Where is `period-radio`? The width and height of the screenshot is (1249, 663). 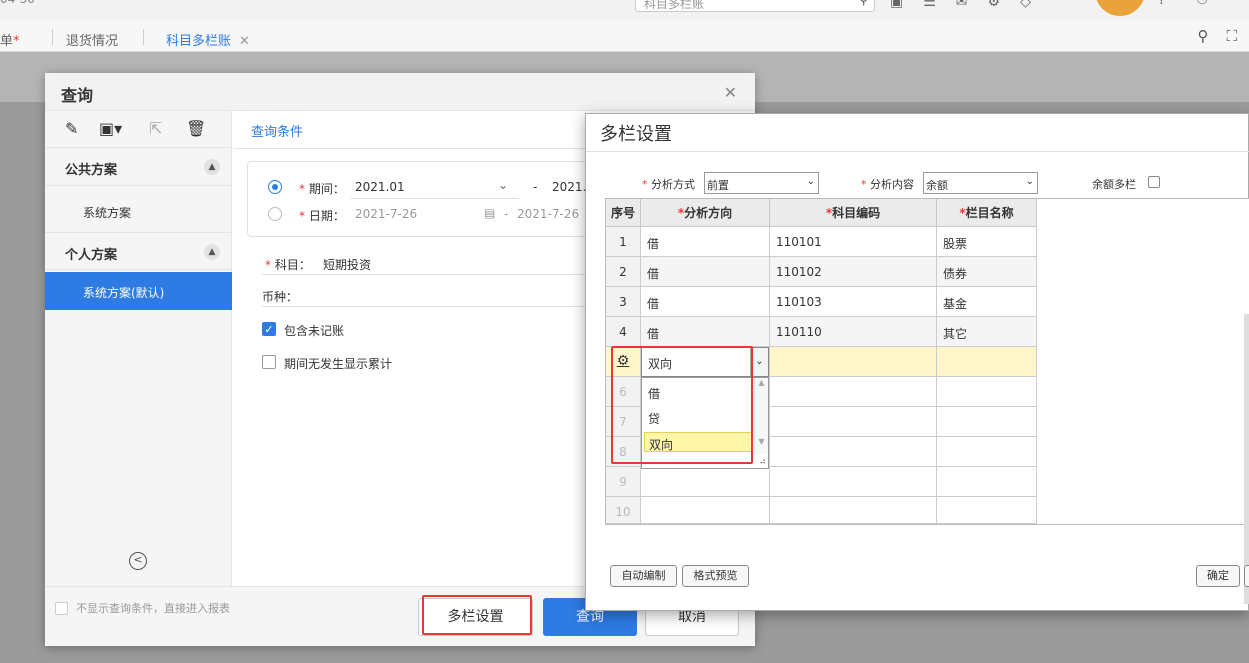
period-radio is located at coordinates (275, 187).